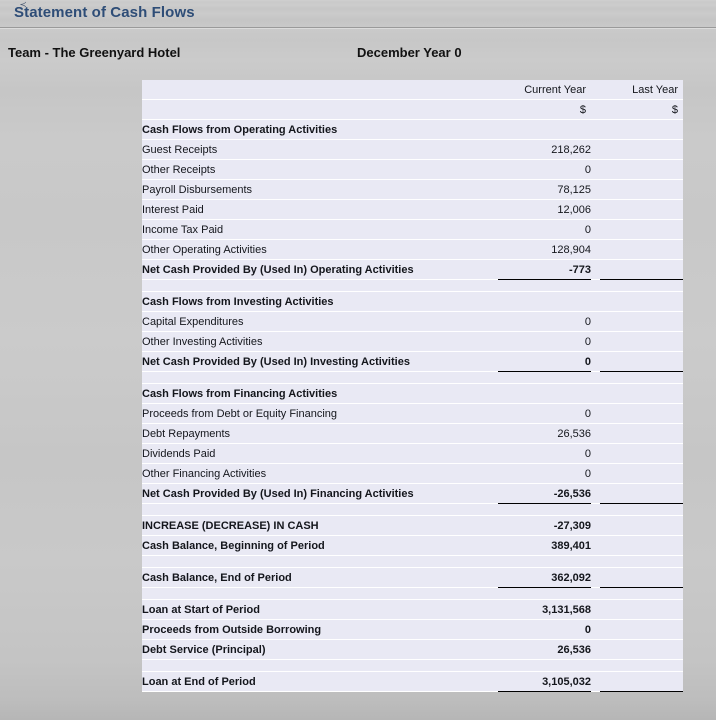 This screenshot has width=716, height=720. Describe the element at coordinates (320, 249) in the screenshot. I see `row-label-other-operating: Other Operating Activities` at that location.